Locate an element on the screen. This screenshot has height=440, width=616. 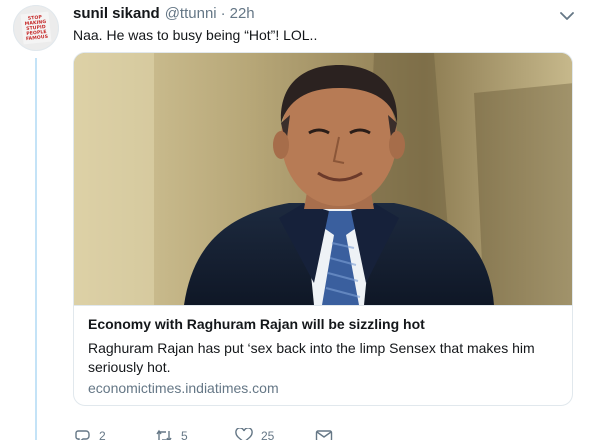
thread-line is located at coordinates (36, 249).